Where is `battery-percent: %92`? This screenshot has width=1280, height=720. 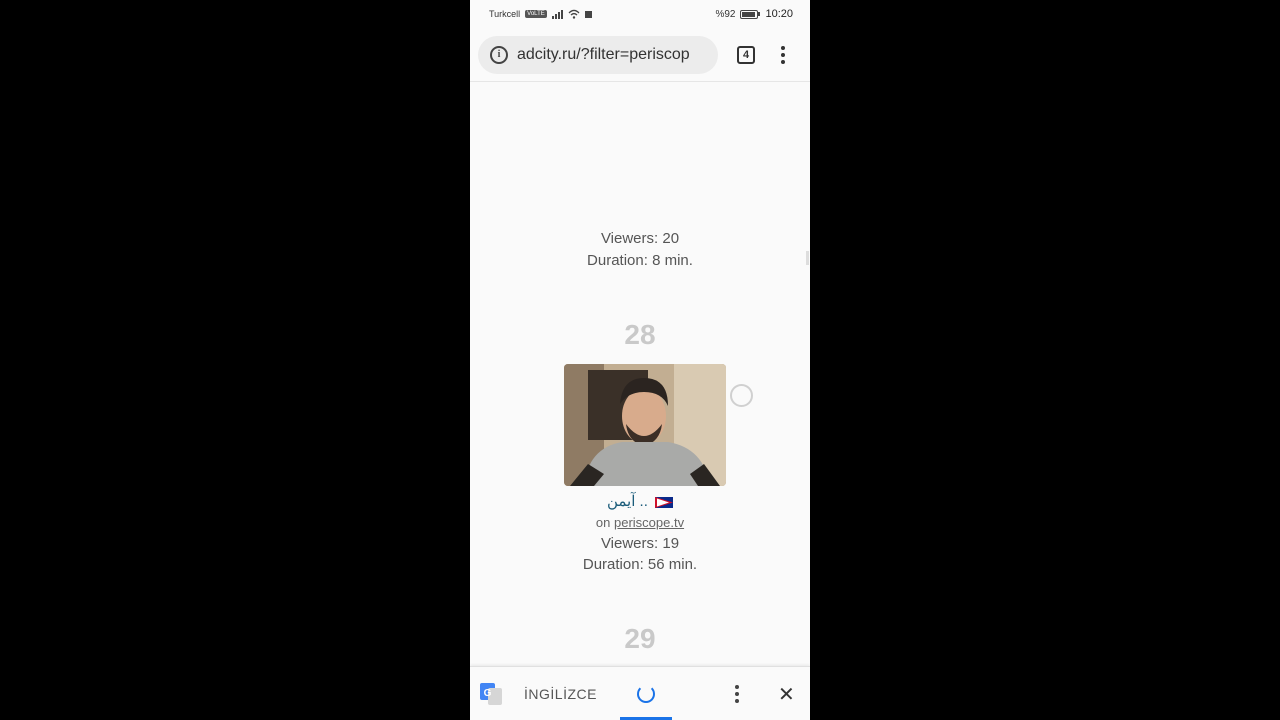
battery-percent: %92 is located at coordinates (725, 14).